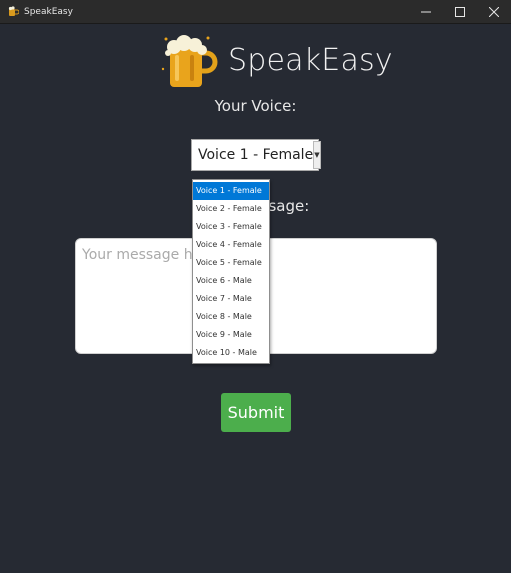  I want to click on voice-option: Voice 1 - Female, so click(231, 191).